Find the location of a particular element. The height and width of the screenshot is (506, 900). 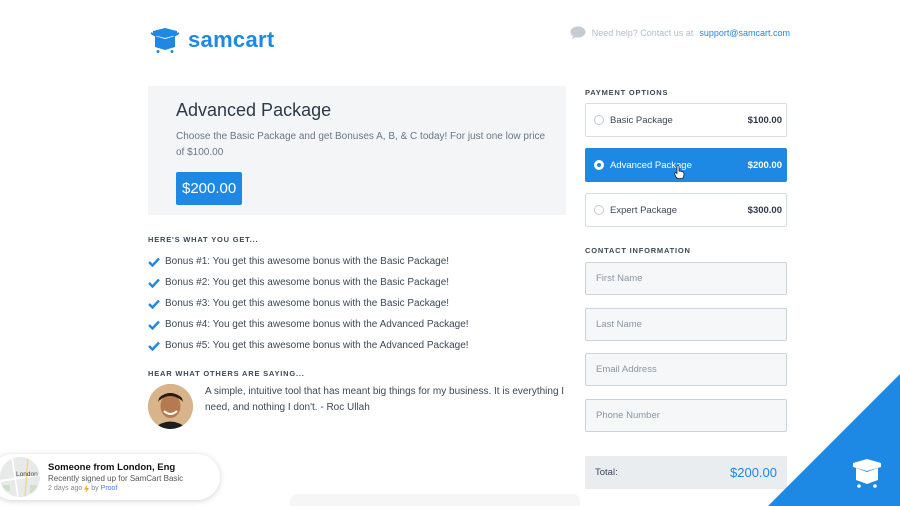

last-name-field is located at coordinates (686, 324).